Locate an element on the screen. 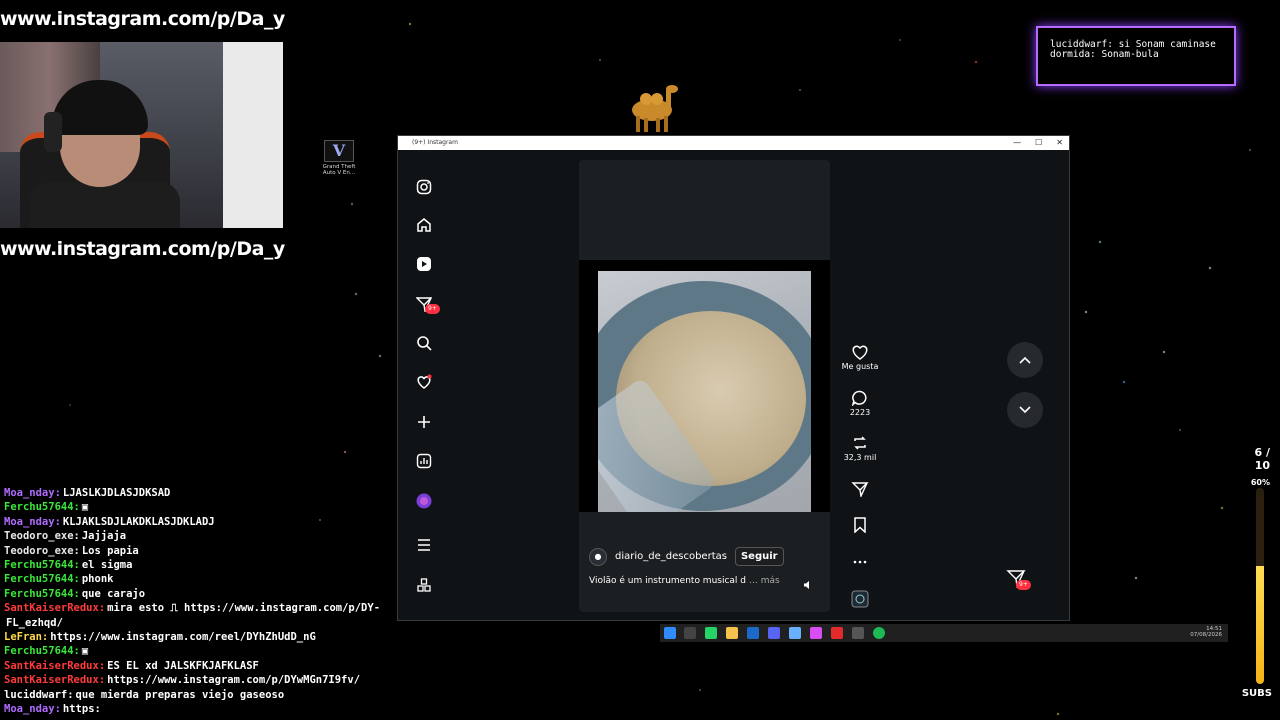  sub-goal-count: 6 / 10 is located at coordinates (1262, 459).